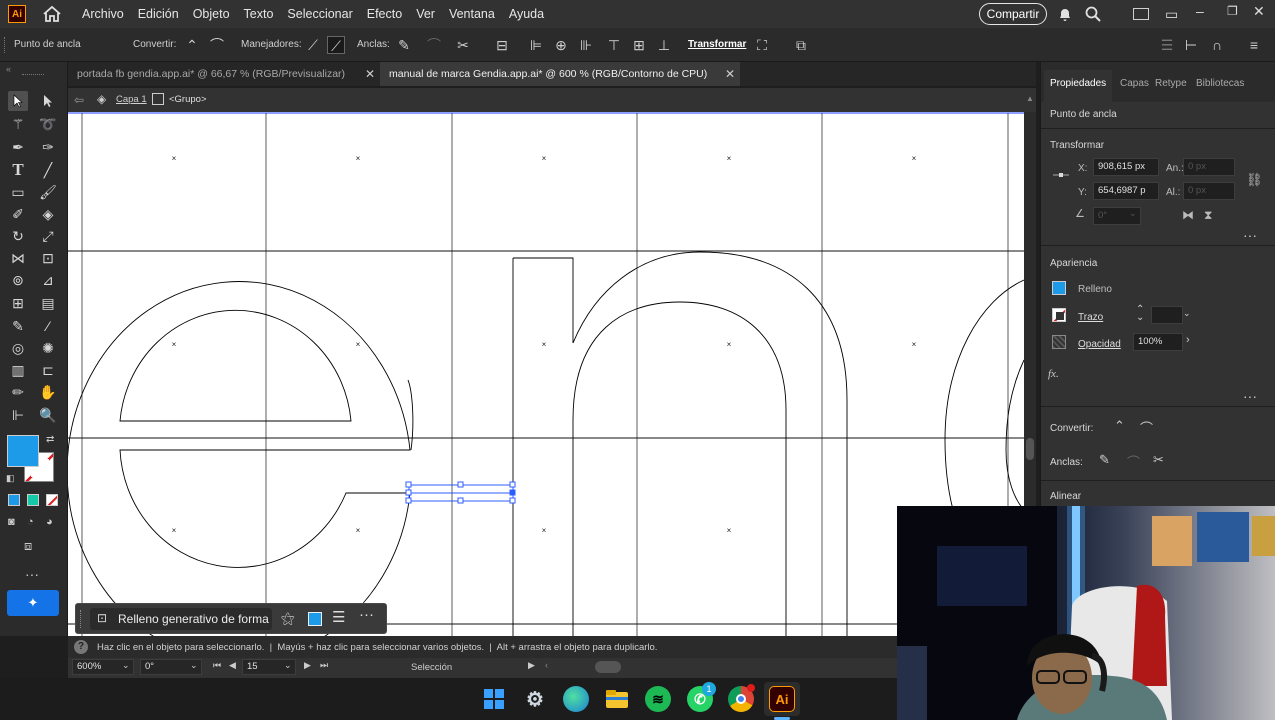  What do you see at coordinates (81, 619) in the screenshot?
I see `floatbar-grip` at bounding box center [81, 619].